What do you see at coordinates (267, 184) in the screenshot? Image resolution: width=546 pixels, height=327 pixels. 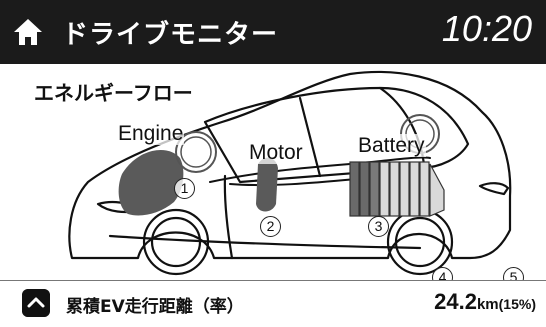 I see `motor-block` at bounding box center [267, 184].